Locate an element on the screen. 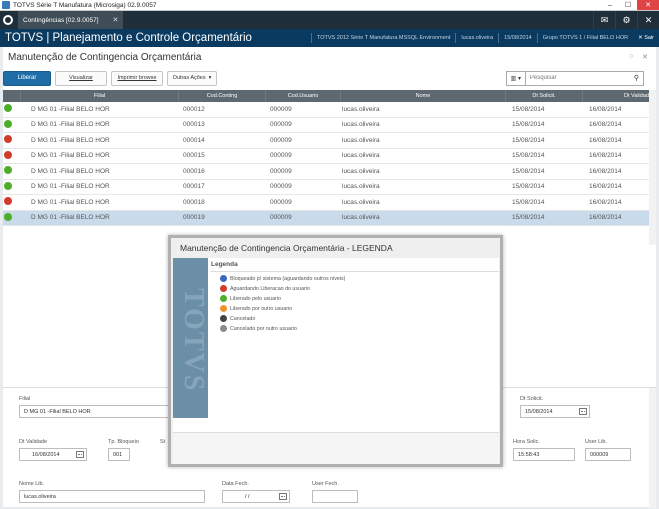  detail-scrollbar is located at coordinates (652, 448).